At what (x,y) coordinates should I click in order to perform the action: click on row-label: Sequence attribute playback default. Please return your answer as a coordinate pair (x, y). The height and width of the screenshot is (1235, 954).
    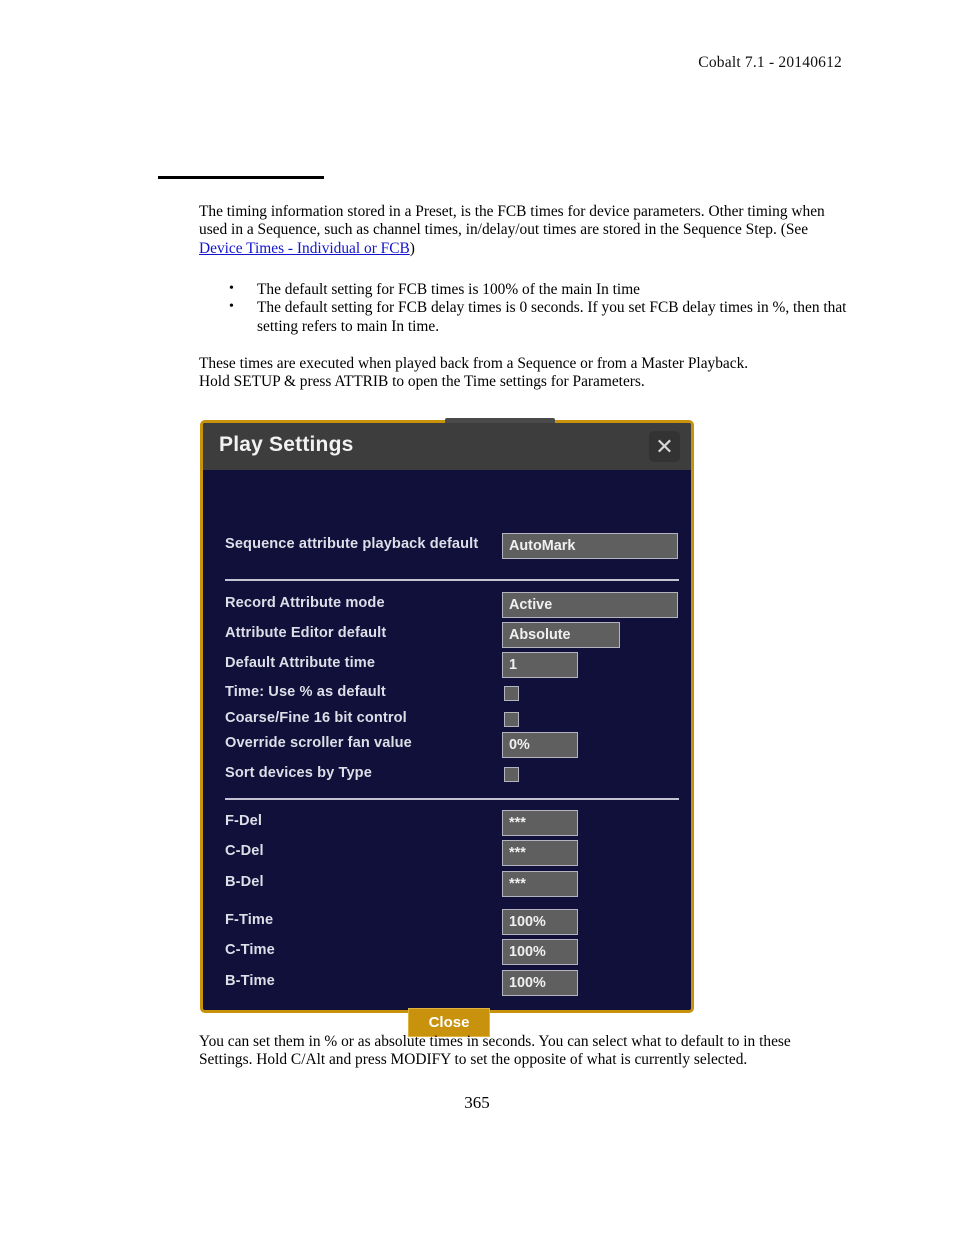
    Looking at the image, I should click on (352, 544).